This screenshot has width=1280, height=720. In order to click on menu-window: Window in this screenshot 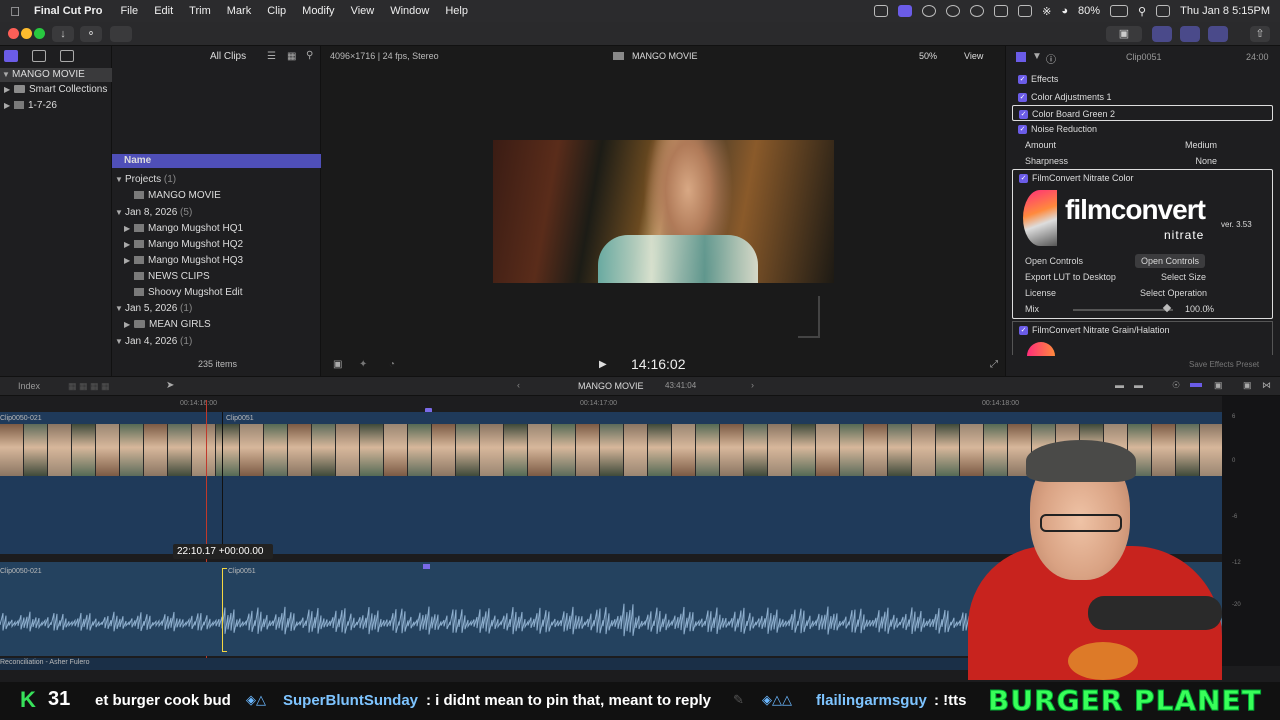, I will do `click(409, 11)`.